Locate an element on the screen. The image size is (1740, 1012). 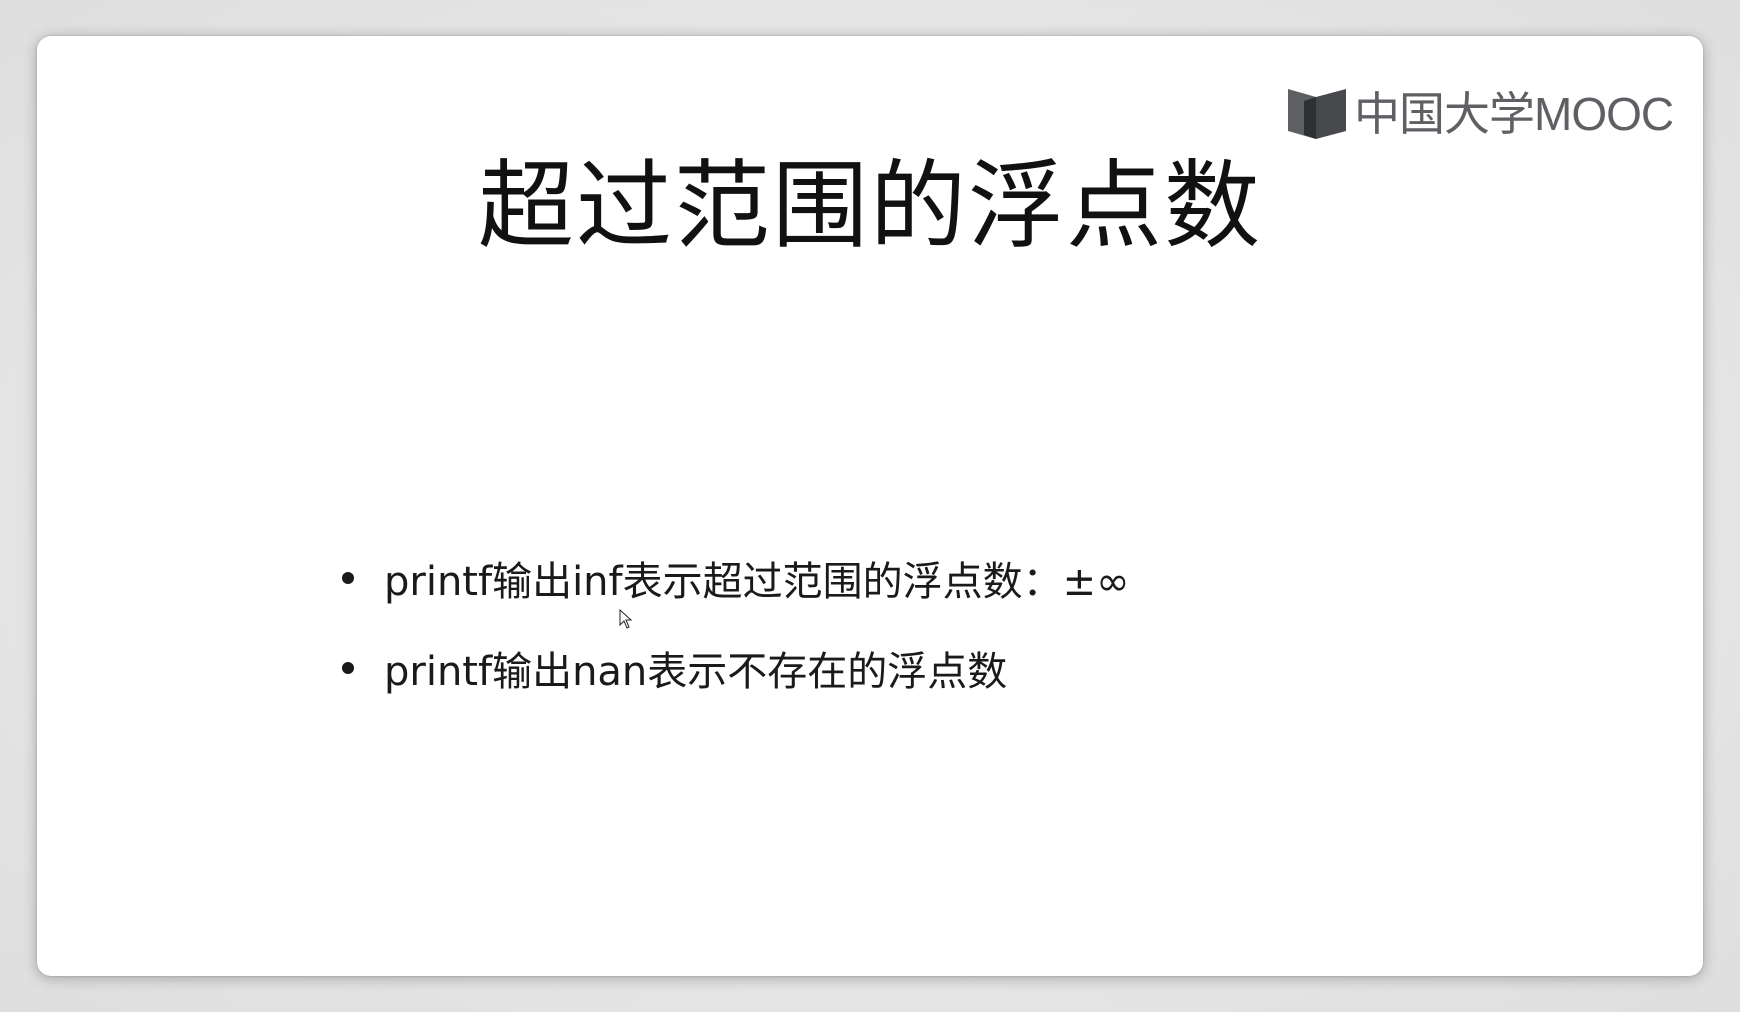
bullet-item: printf输出inf表示超过范围的浮点数：±∞ is located at coordinates (735, 578).